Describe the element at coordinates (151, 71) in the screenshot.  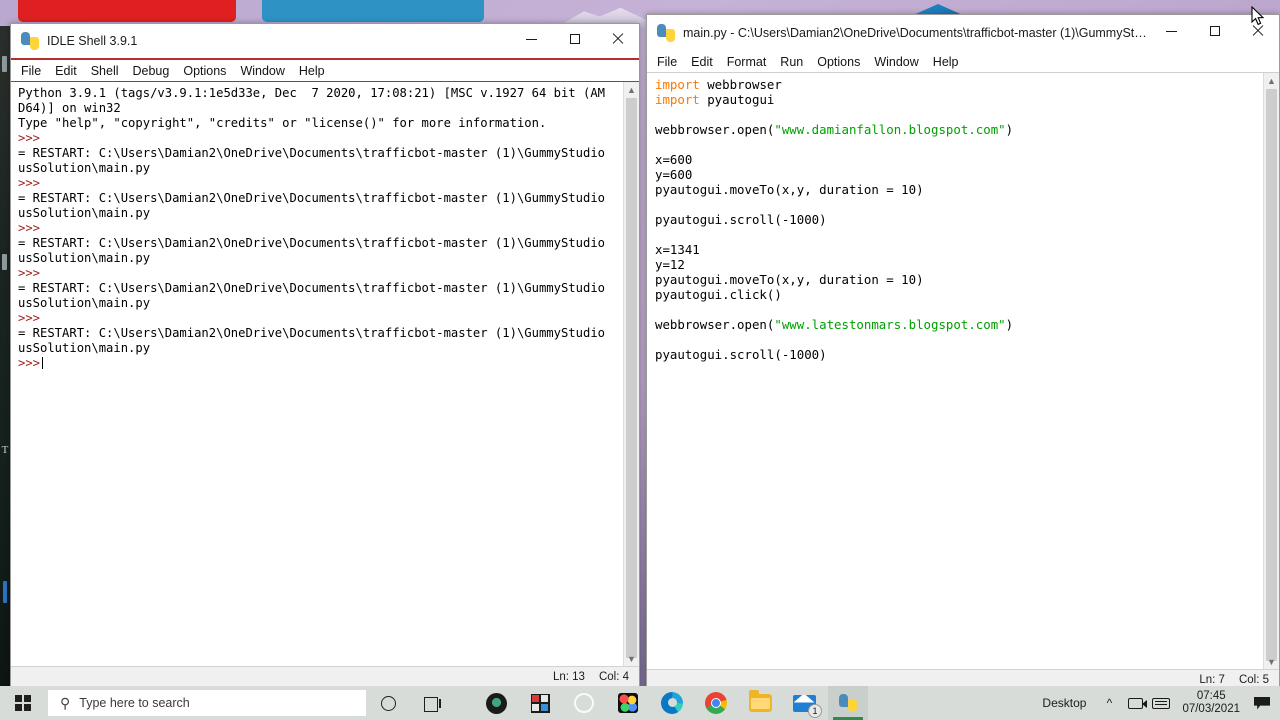
I see `shell-menu-debug: Debug` at that location.